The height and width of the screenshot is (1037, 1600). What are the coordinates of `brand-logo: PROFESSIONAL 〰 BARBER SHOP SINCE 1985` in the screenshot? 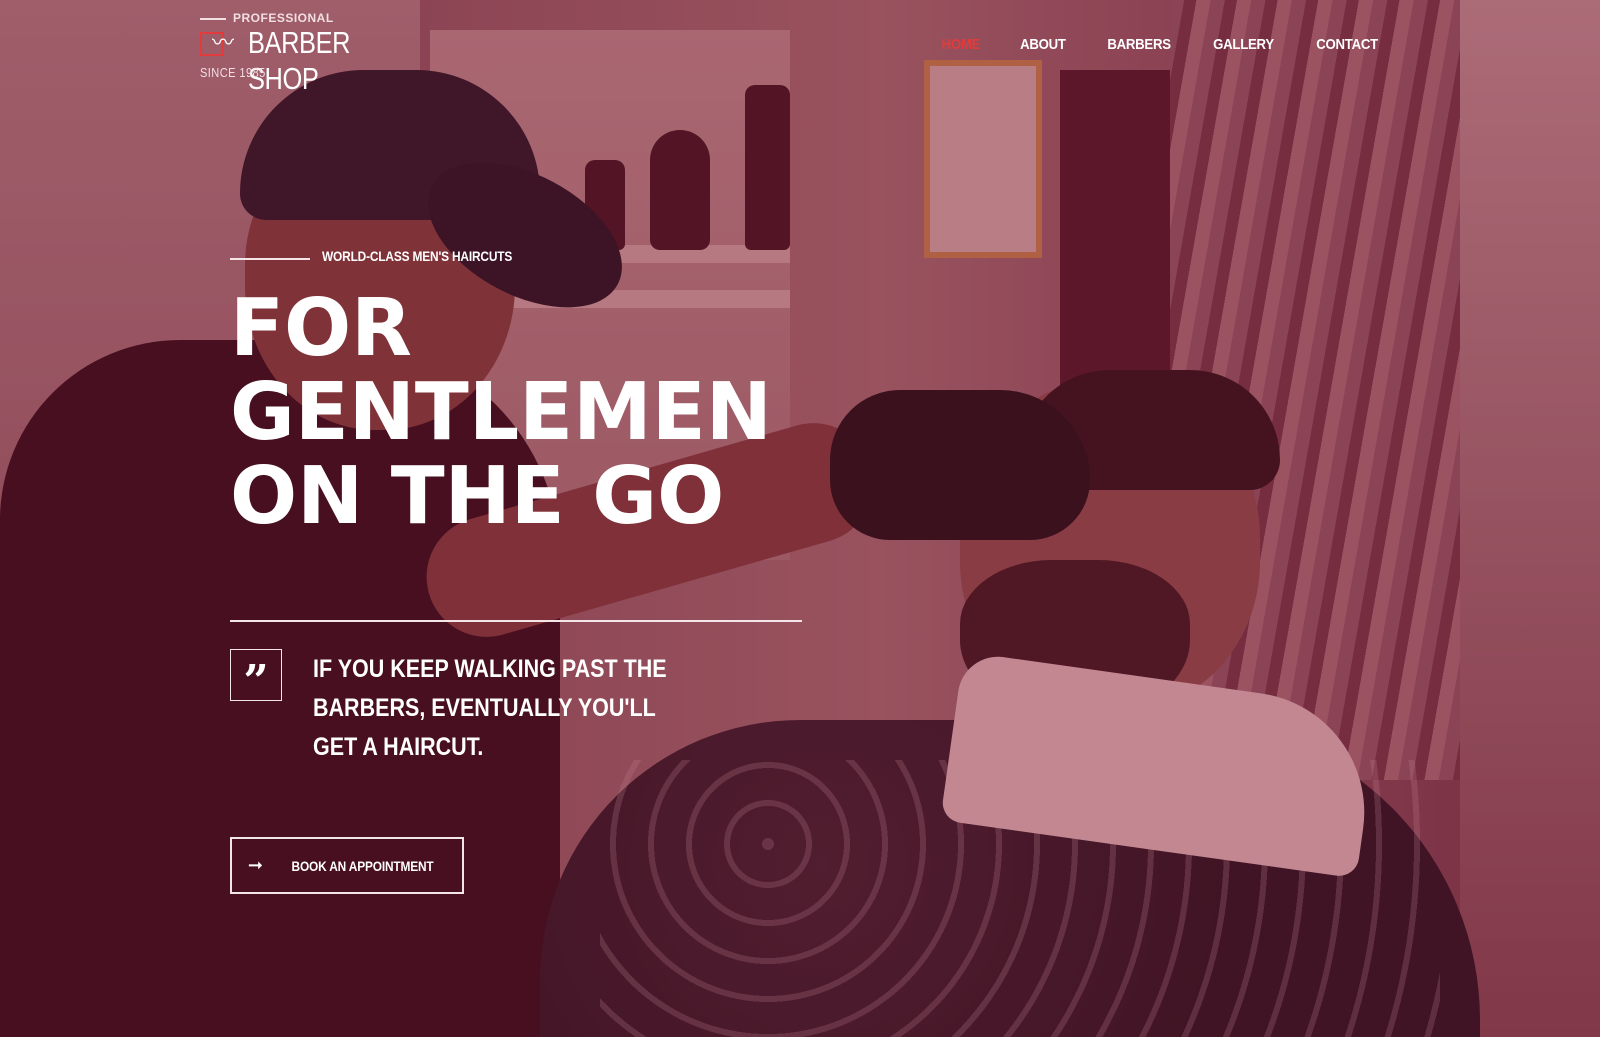 It's located at (315, 53).